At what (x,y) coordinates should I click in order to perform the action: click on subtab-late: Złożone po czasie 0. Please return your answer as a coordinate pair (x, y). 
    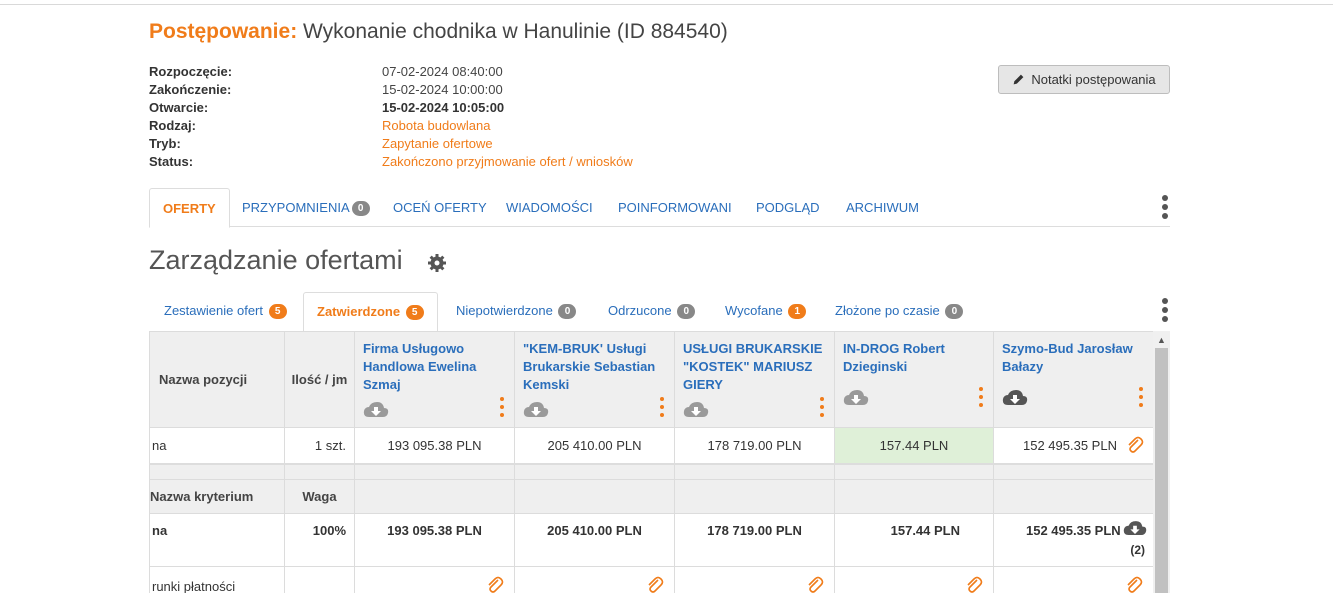
    Looking at the image, I should click on (899, 312).